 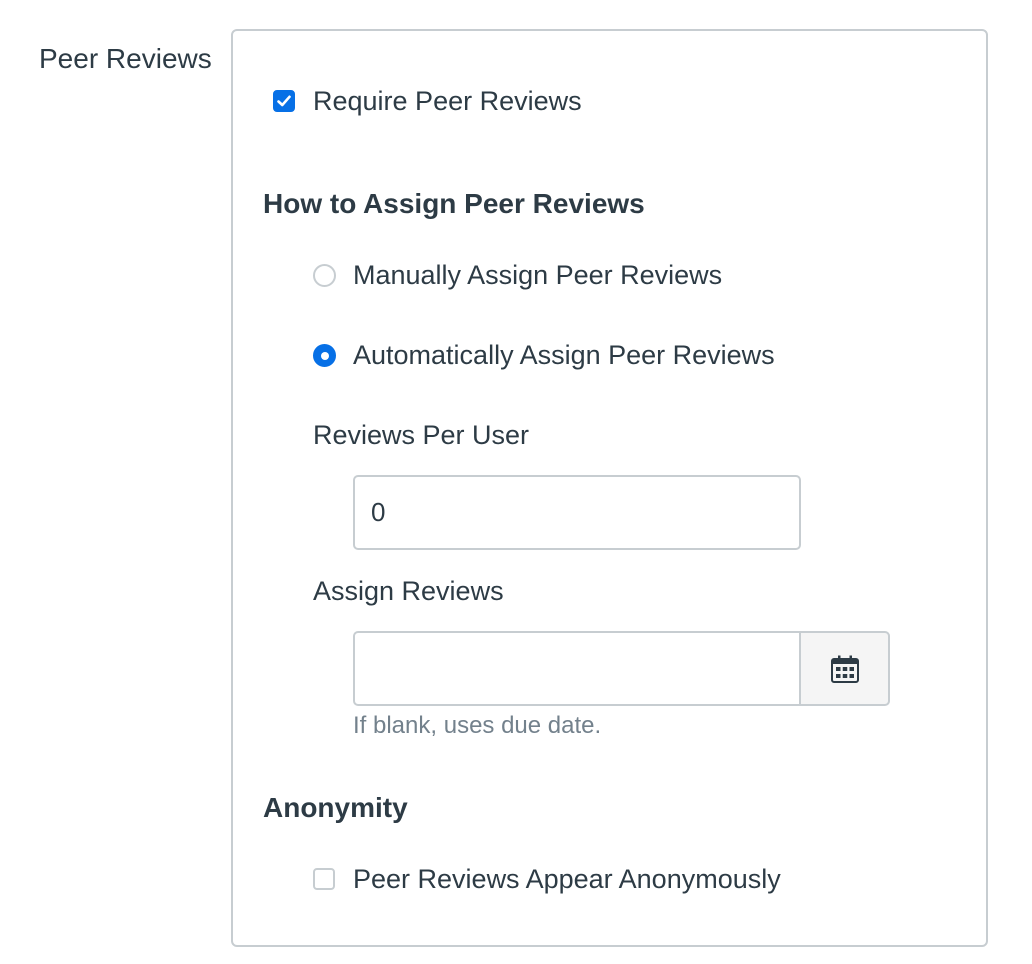 What do you see at coordinates (125, 58) in the screenshot?
I see `section-label-peer-reviews: Peer Reviews` at bounding box center [125, 58].